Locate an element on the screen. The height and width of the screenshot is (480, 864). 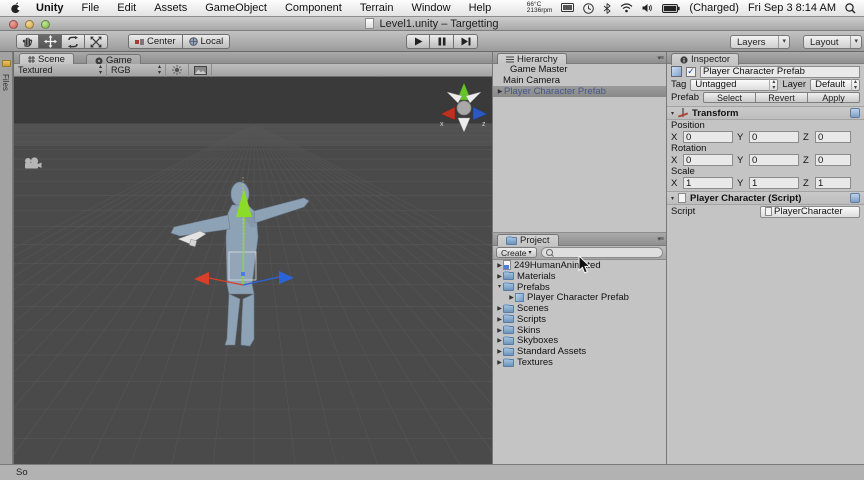
transform-component-header: ▾ Transform is located at coordinates (765, 113).